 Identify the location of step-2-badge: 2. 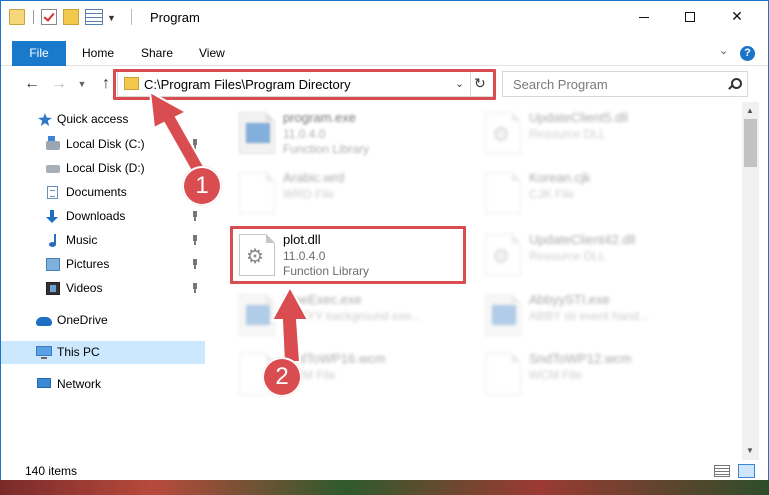
(282, 377).